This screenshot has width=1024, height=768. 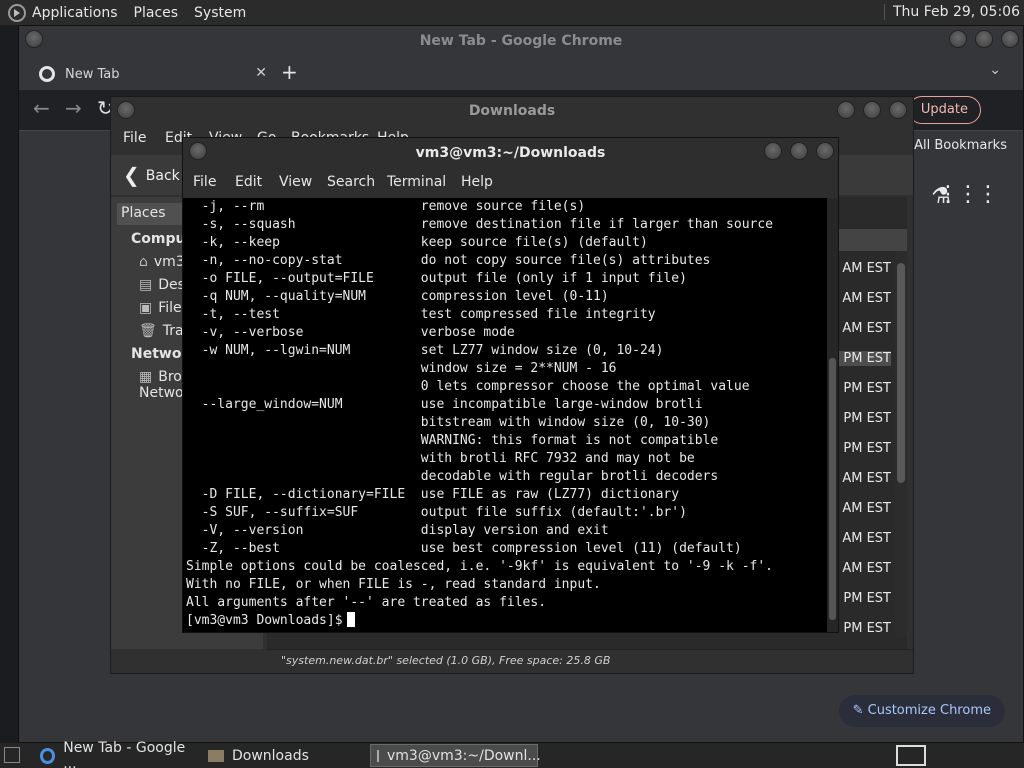 What do you see at coordinates (860, 710) in the screenshot?
I see `pencil-icon: ✎` at bounding box center [860, 710].